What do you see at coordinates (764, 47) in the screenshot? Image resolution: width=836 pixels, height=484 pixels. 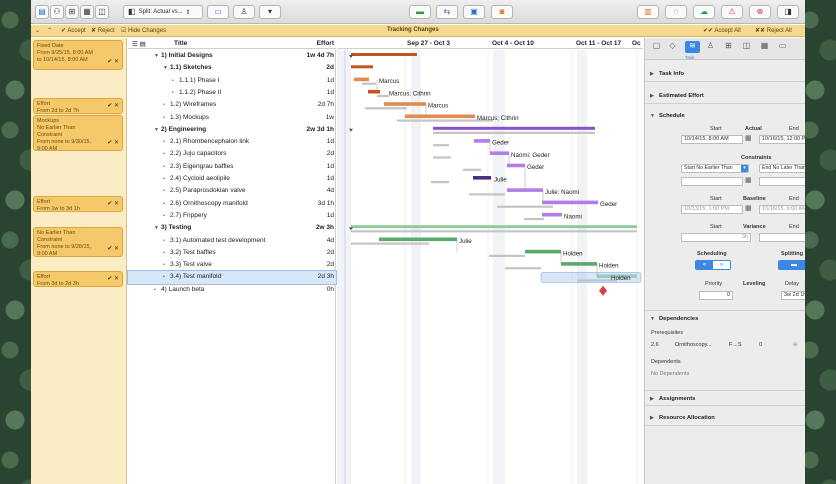 I see `table-tab-icon: ▦` at bounding box center [764, 47].